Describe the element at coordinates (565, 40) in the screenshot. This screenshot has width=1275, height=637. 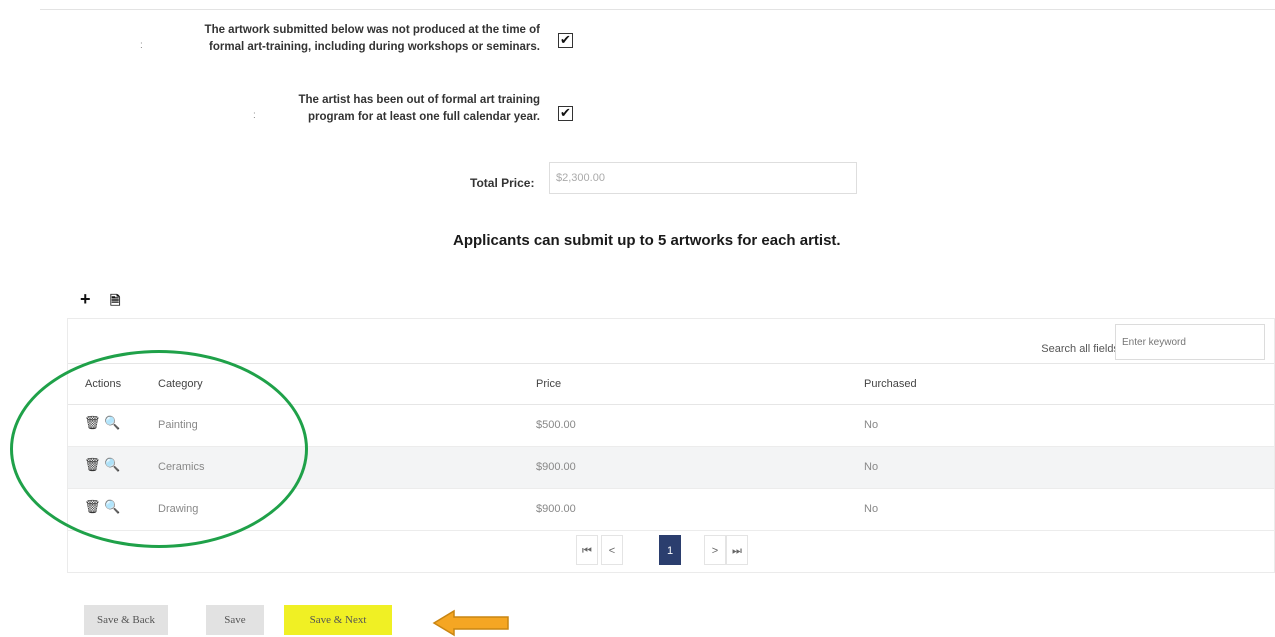
I see `attestation-checkbox-1: ✔` at that location.